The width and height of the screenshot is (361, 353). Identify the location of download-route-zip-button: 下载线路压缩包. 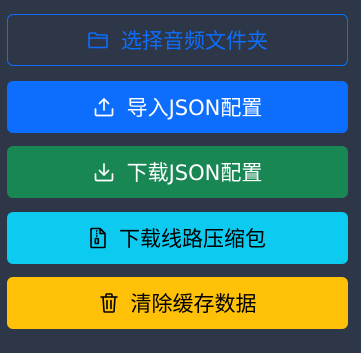
(177, 238).